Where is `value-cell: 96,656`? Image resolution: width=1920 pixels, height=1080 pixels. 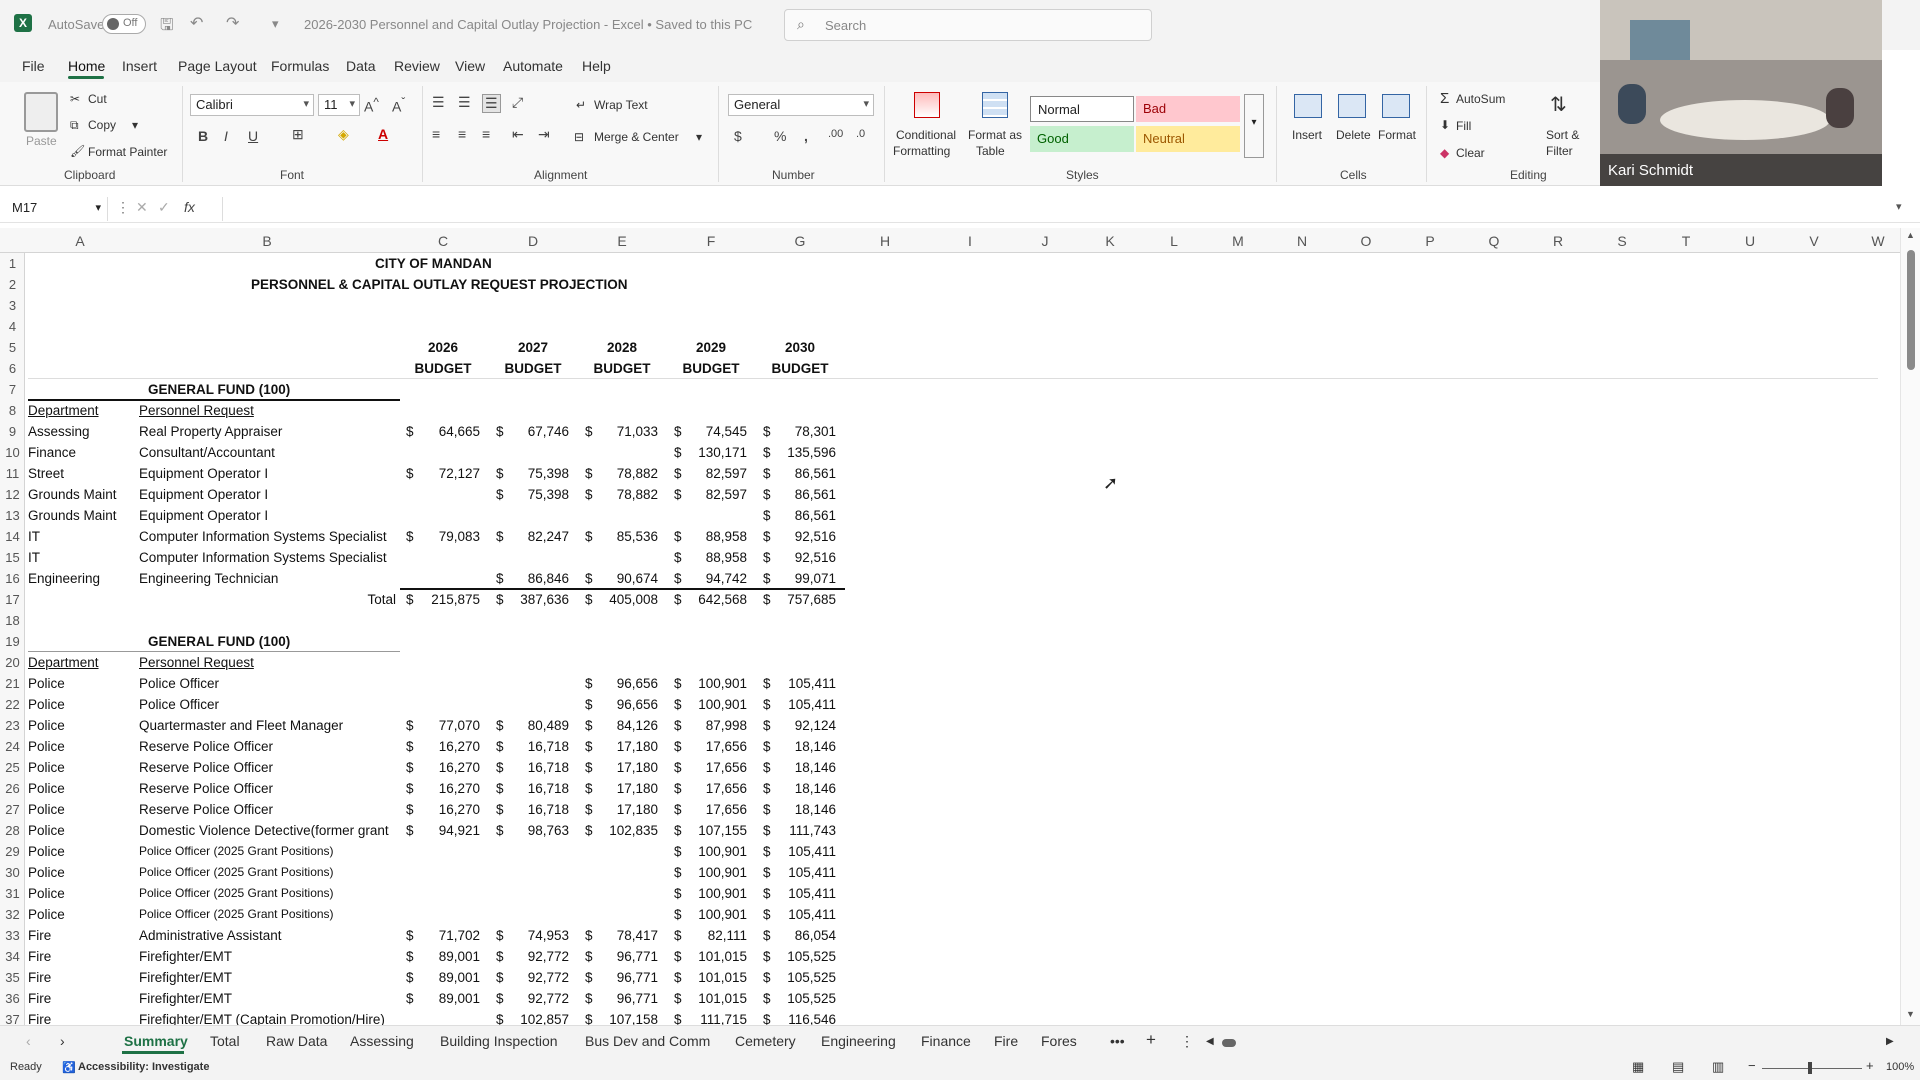 value-cell: 96,656 is located at coordinates (623, 683).